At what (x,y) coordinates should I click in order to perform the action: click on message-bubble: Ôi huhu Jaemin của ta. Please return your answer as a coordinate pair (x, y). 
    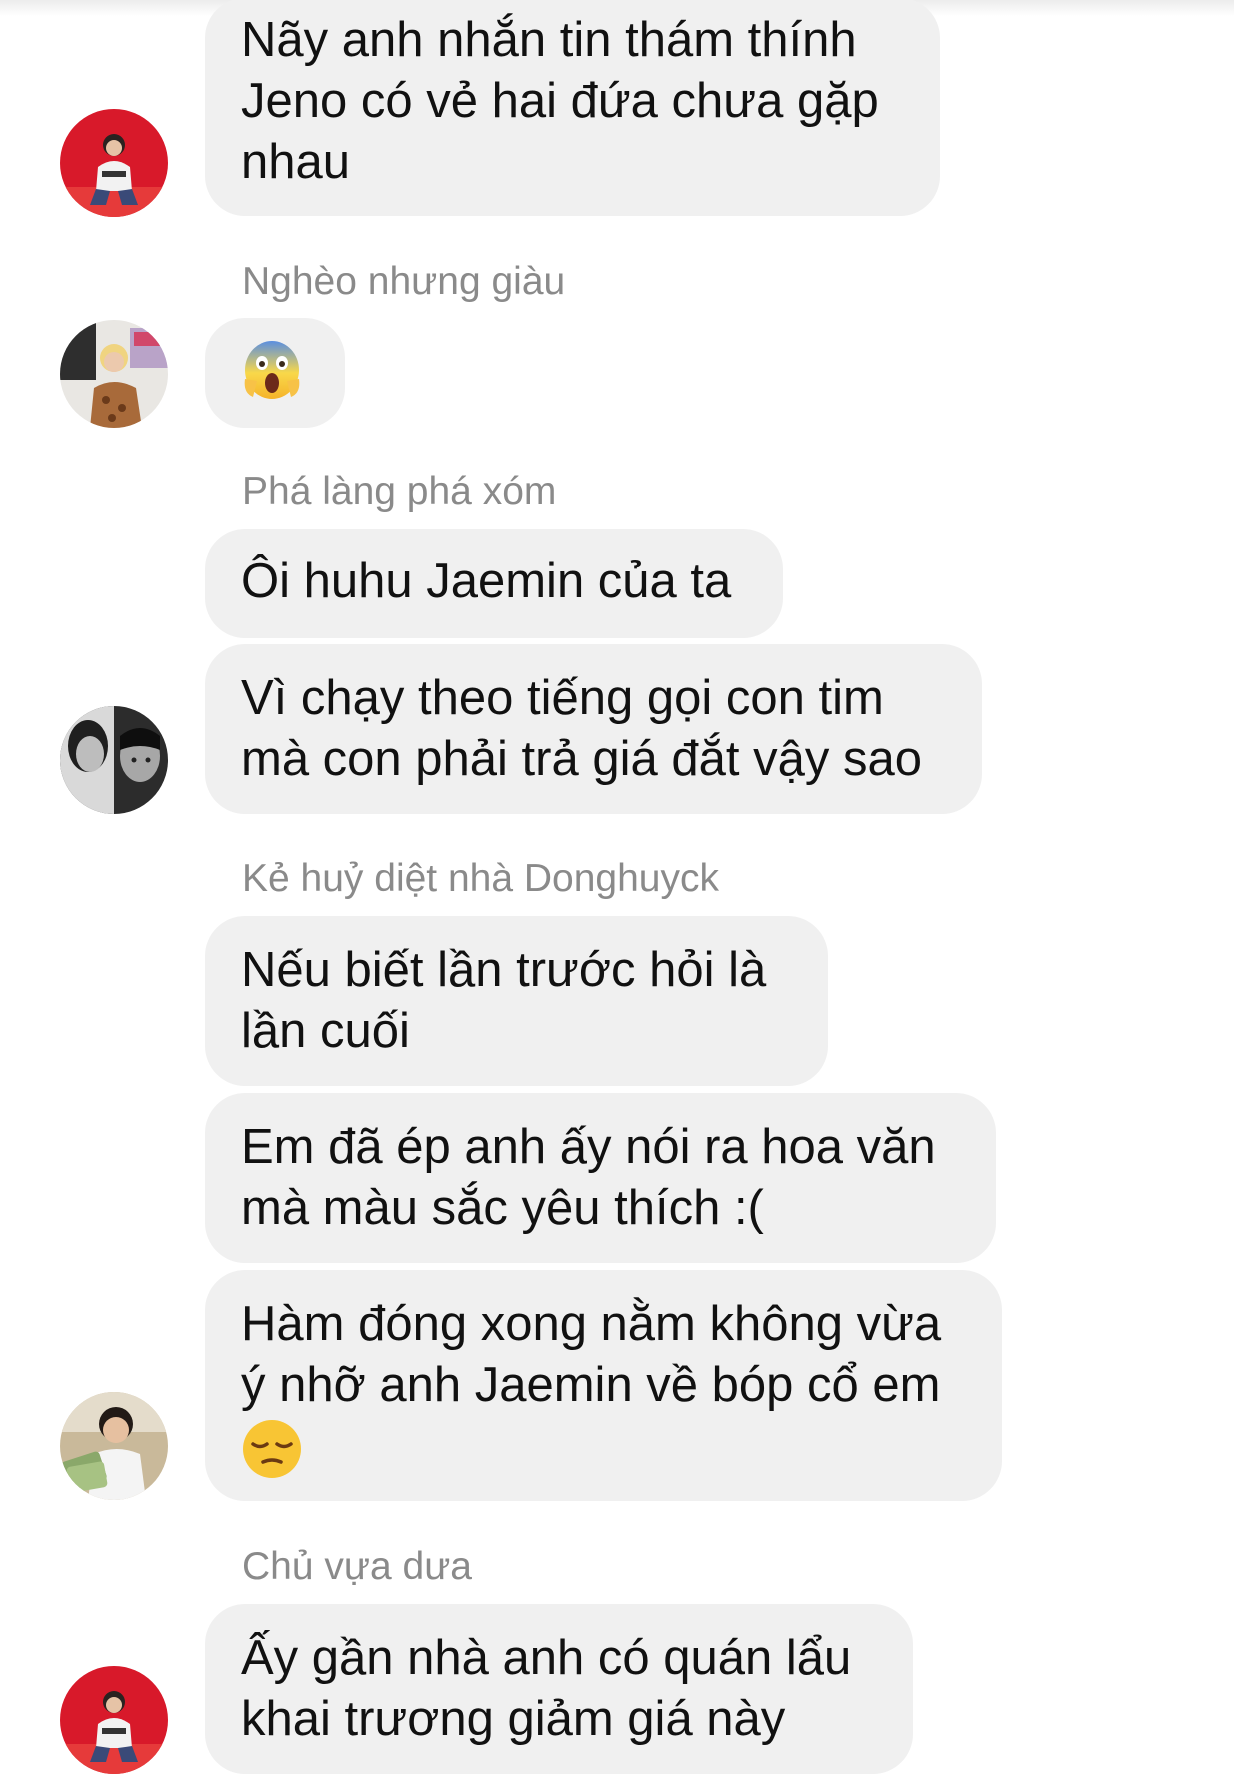
    Looking at the image, I should click on (494, 583).